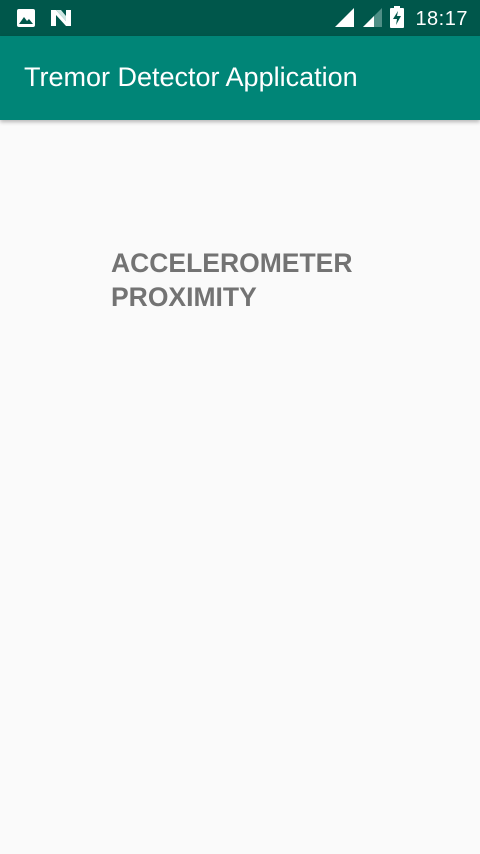  Describe the element at coordinates (61, 20) in the screenshot. I see `n-logo-icon` at that location.